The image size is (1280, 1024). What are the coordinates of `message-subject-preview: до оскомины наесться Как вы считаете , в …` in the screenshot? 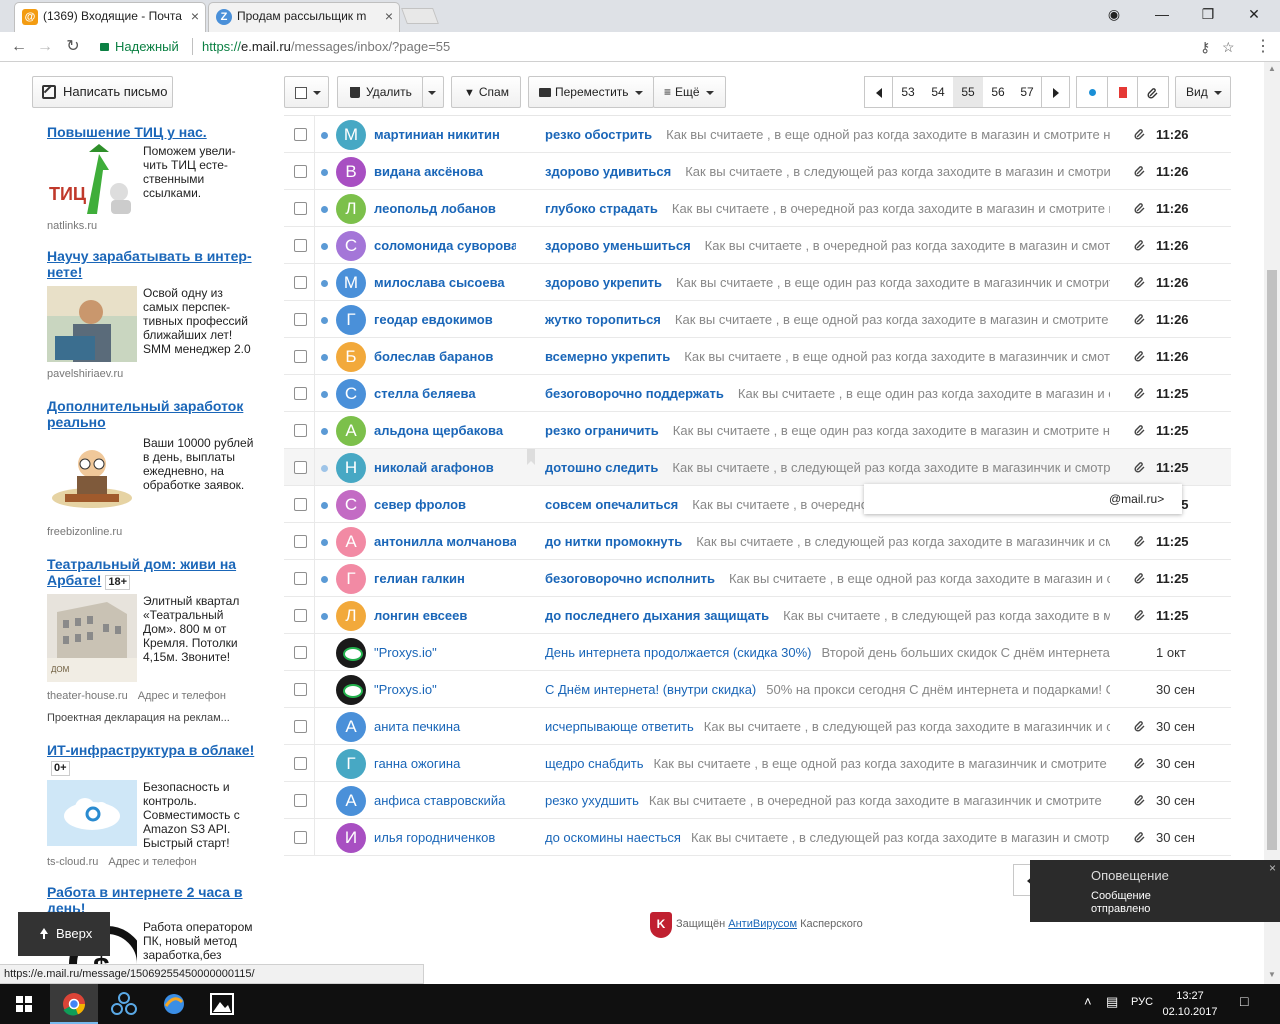 It's located at (827, 837).